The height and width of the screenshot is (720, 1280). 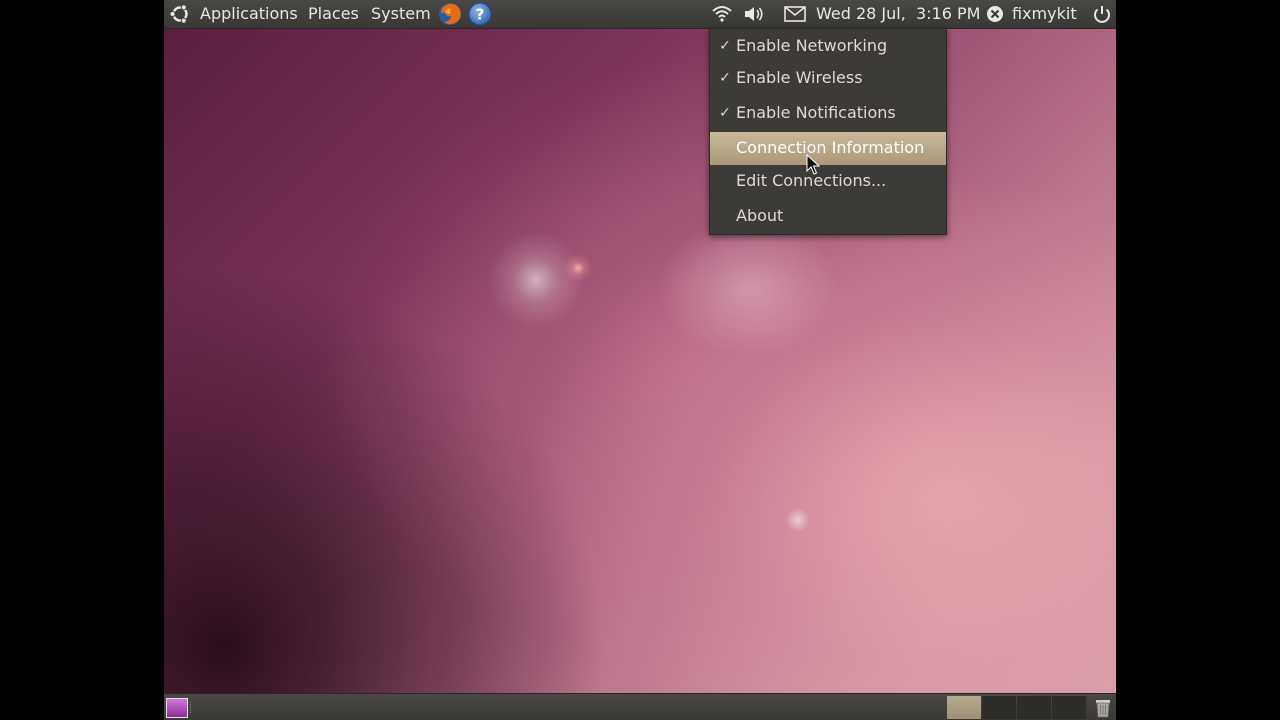 I want to click on menu-item-about: About, so click(x=828, y=216).